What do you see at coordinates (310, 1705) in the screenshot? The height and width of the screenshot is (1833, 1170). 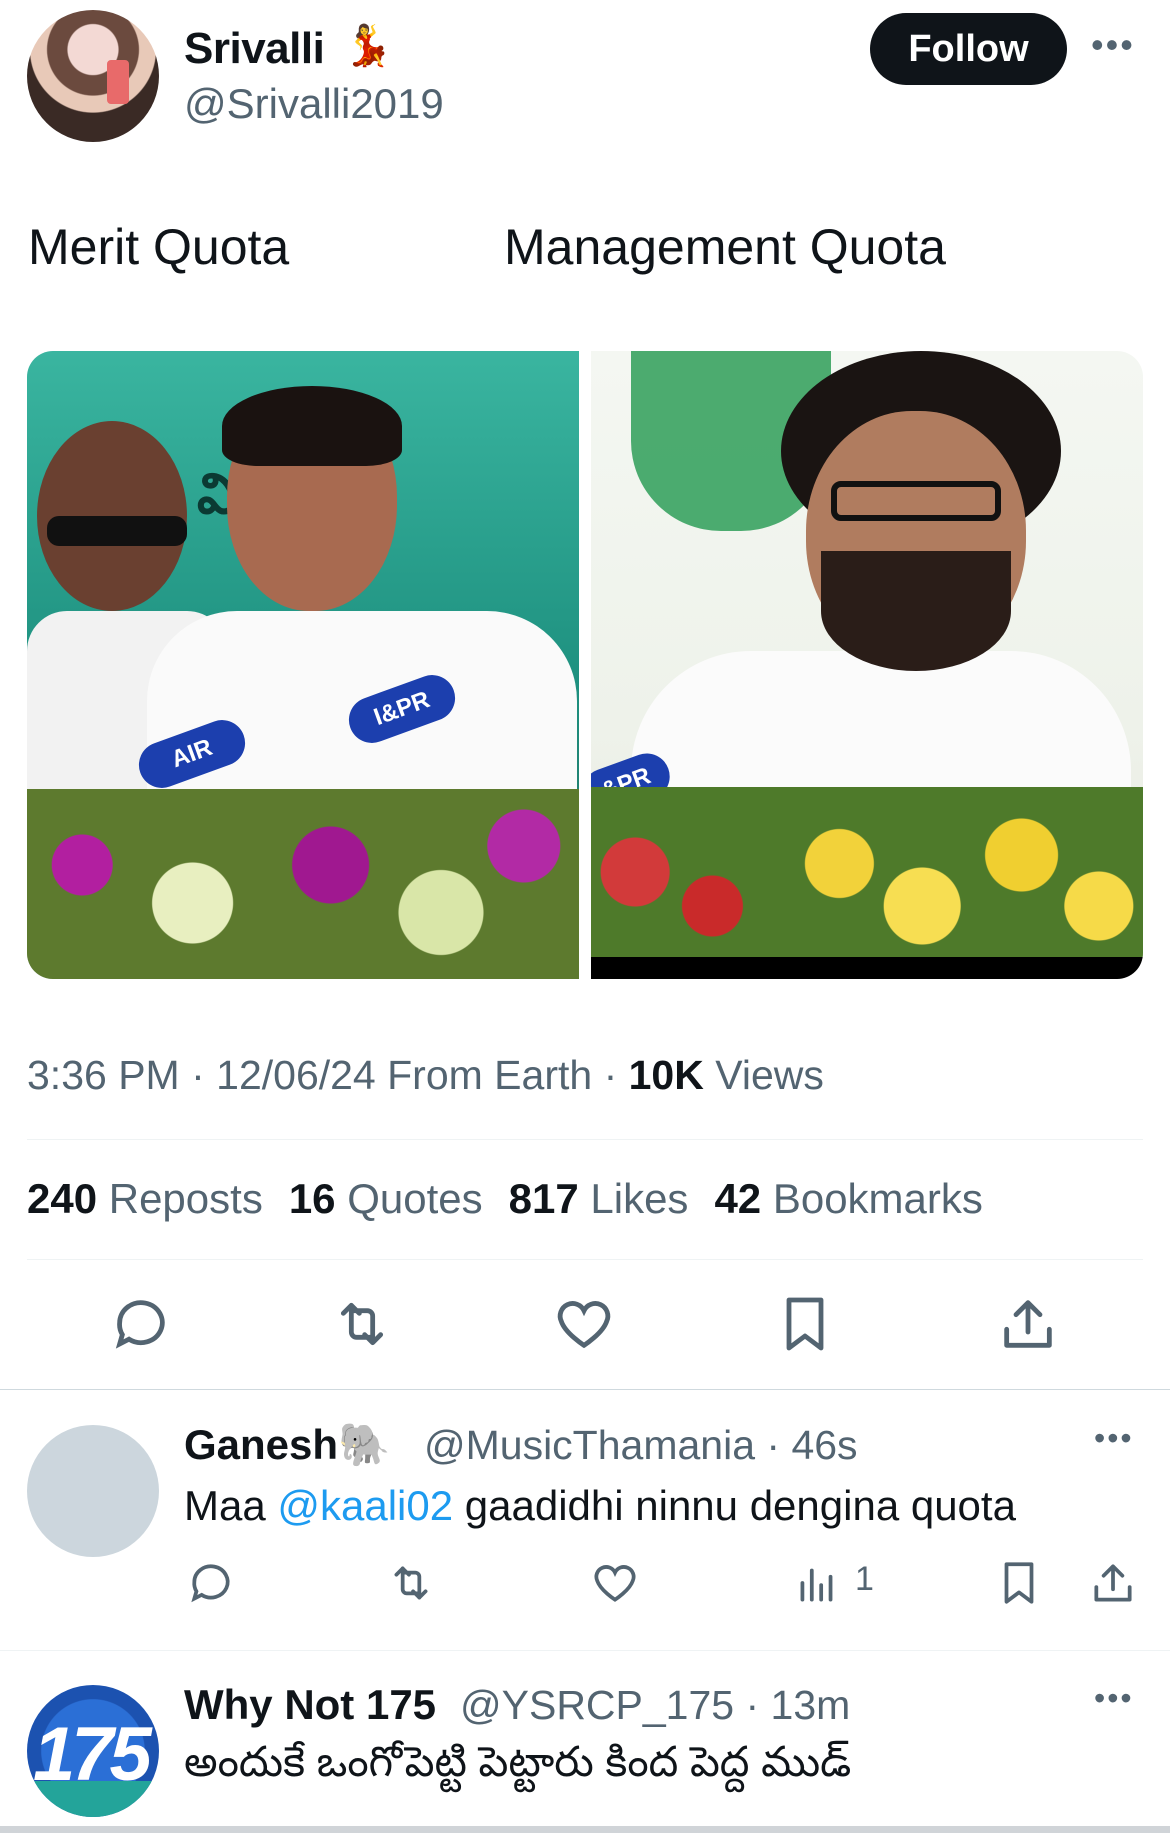 I see `reply-author-name: Why Not 175` at bounding box center [310, 1705].